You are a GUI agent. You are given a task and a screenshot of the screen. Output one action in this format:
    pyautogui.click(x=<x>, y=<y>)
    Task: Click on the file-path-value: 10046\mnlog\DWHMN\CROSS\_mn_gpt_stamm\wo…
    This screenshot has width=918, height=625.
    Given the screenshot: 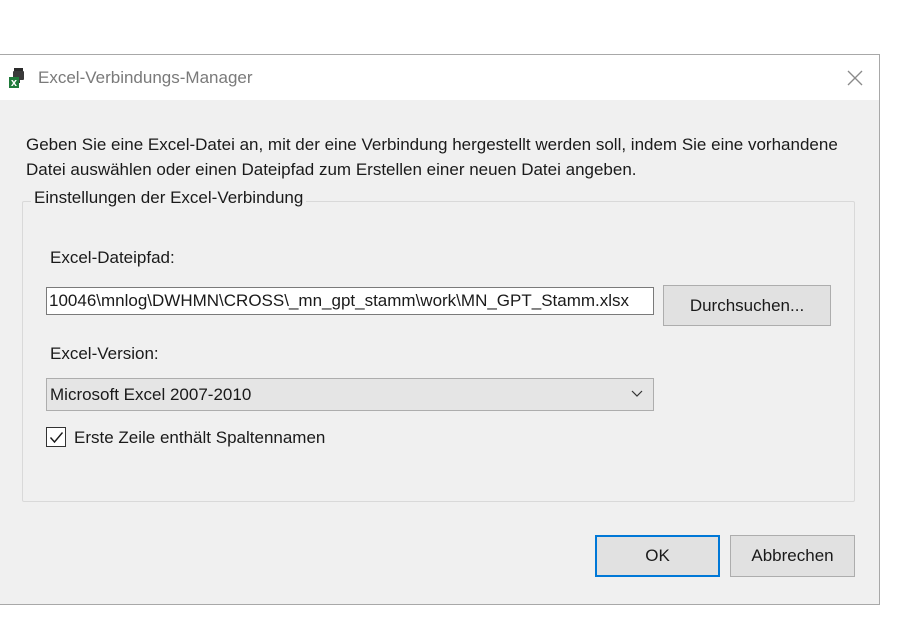 What is the action you would take?
    pyautogui.click(x=339, y=300)
    